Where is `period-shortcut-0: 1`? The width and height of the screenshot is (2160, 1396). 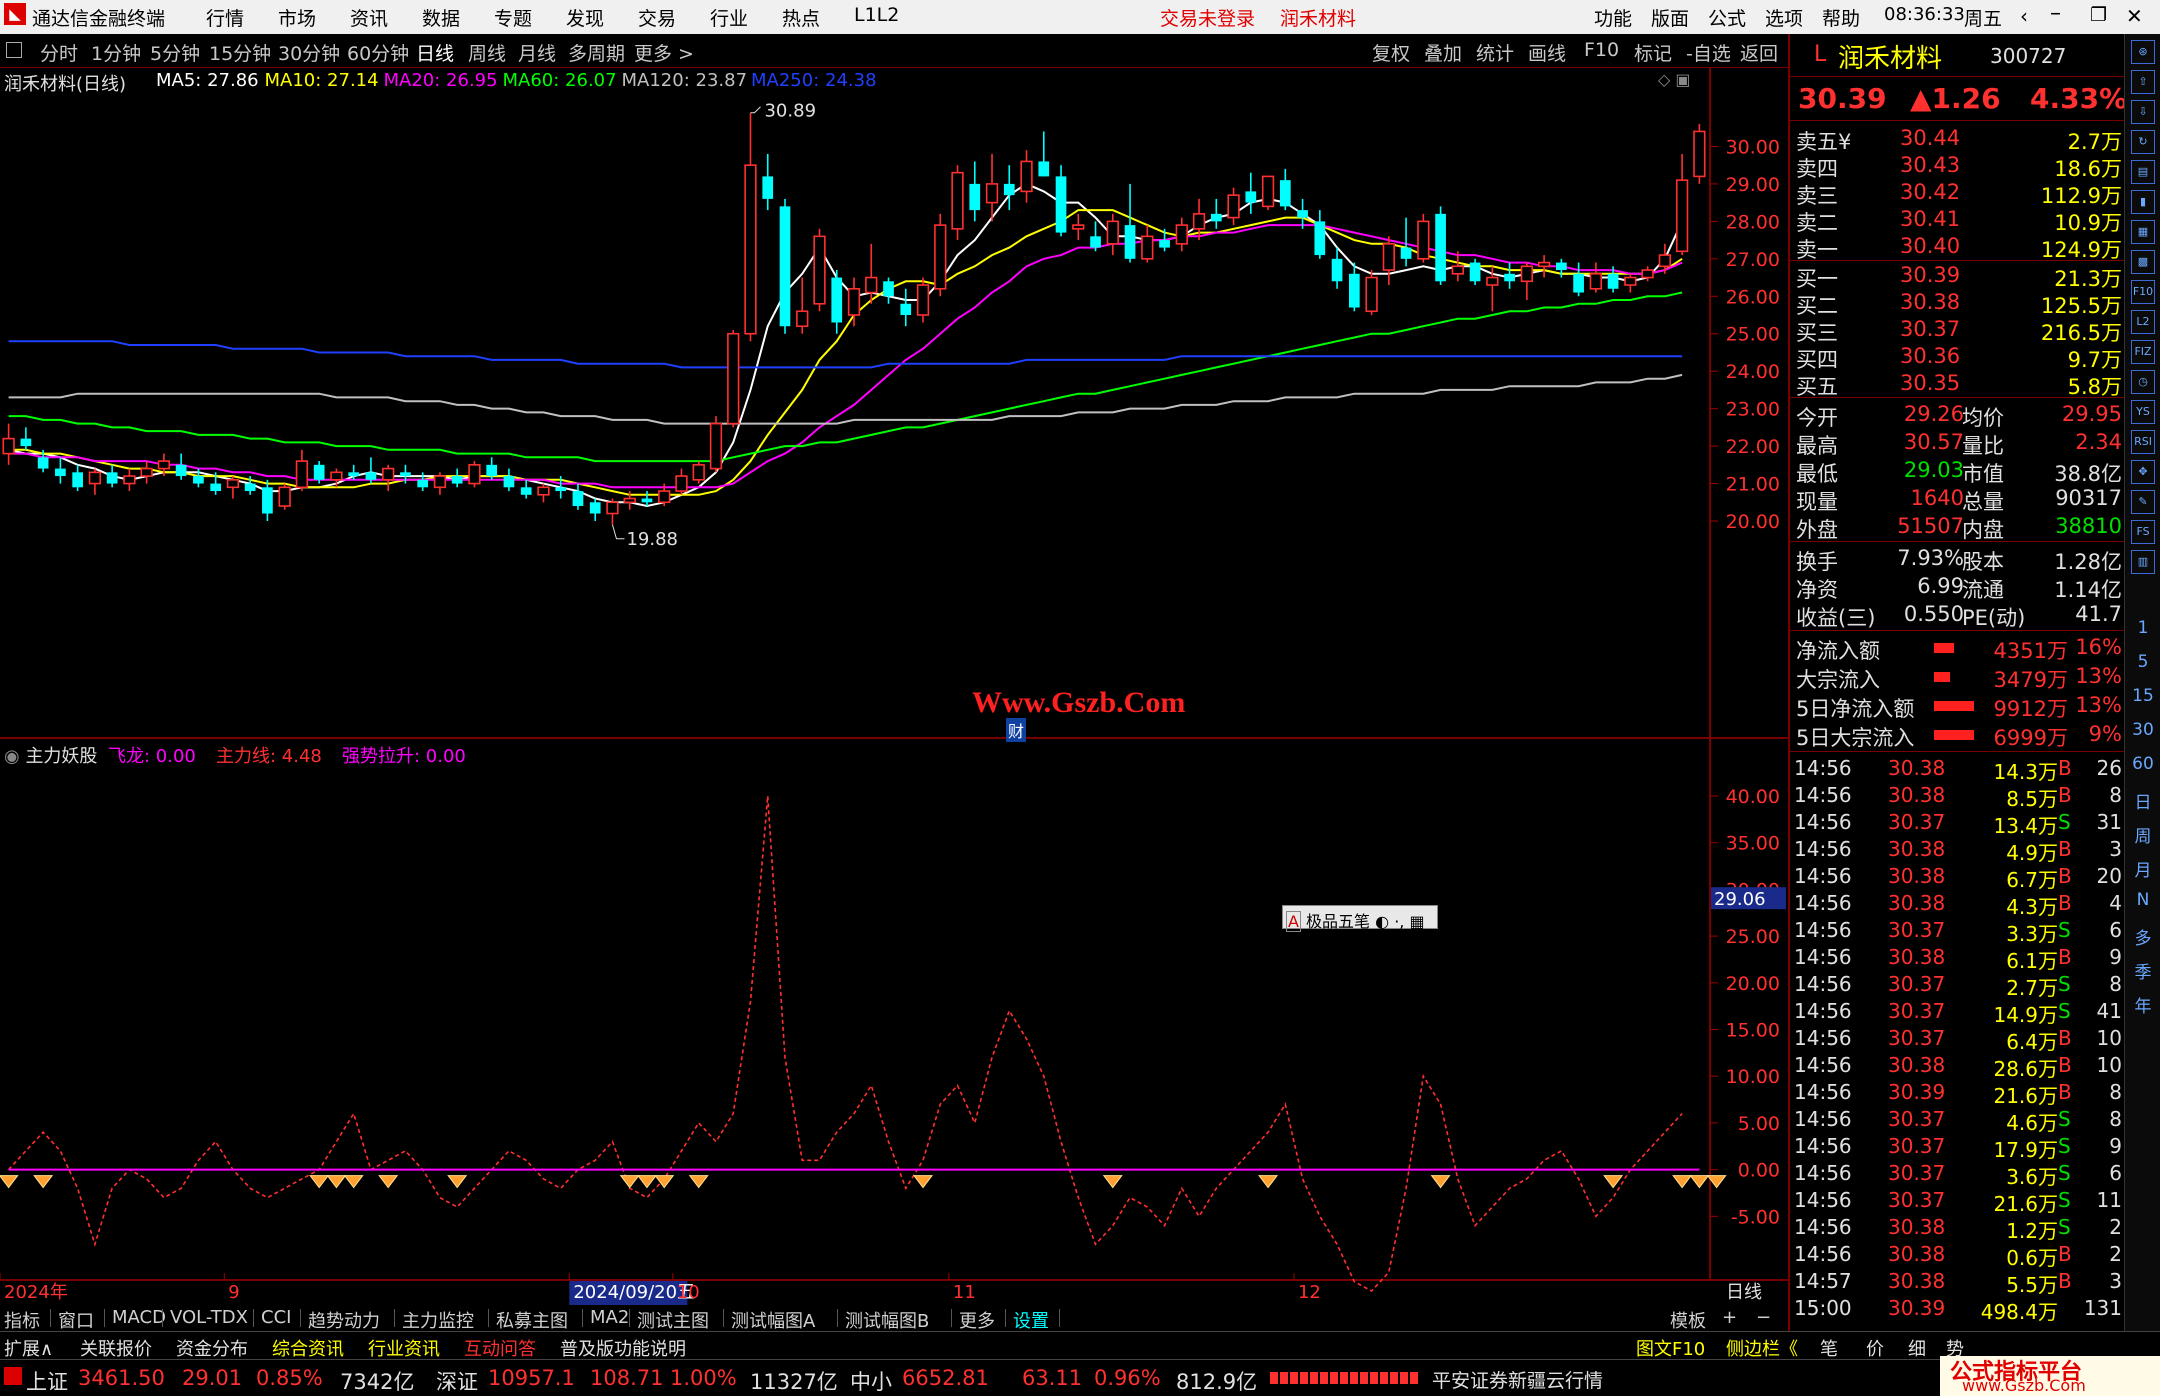
period-shortcut-0: 1 is located at coordinates (2143, 632).